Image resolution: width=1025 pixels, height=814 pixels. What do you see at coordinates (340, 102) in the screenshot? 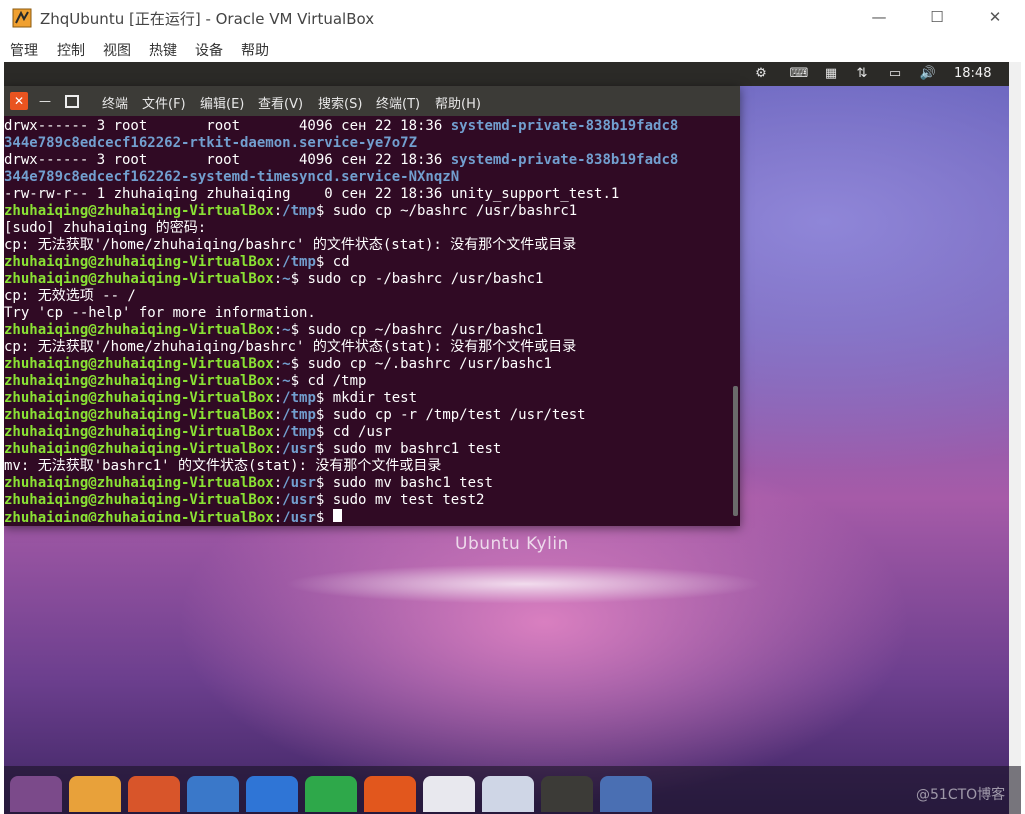
I see `terminal-menu-search: 搜索(S)` at bounding box center [340, 102].